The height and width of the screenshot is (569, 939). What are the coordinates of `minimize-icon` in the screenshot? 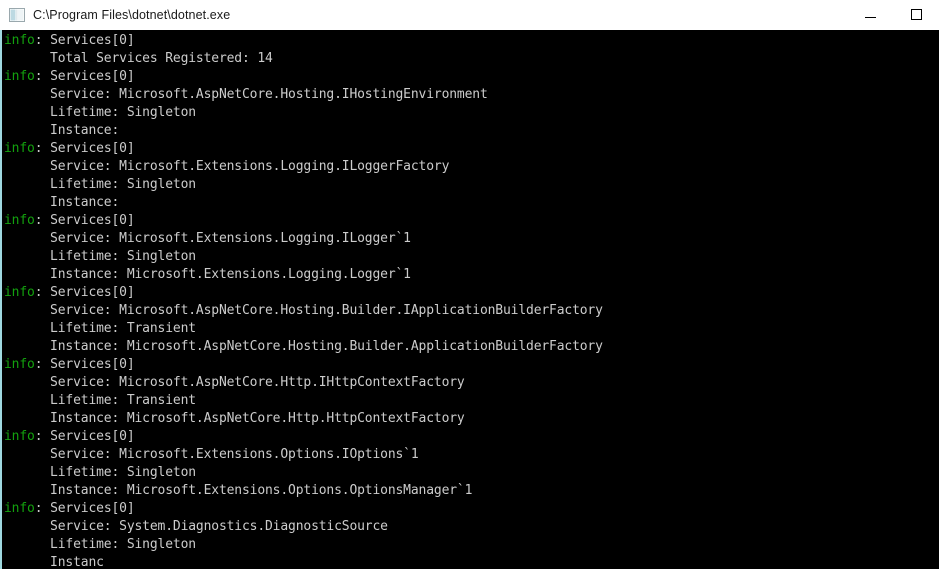 It's located at (870, 17).